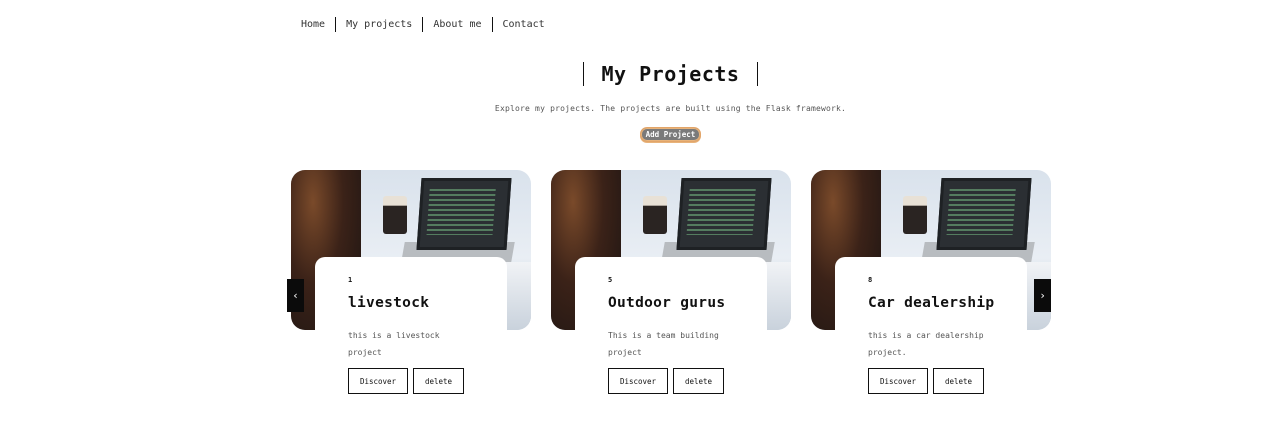 The image size is (1279, 447). What do you see at coordinates (379, 24) in the screenshot?
I see `nav-link-my-projects: My projects` at bounding box center [379, 24].